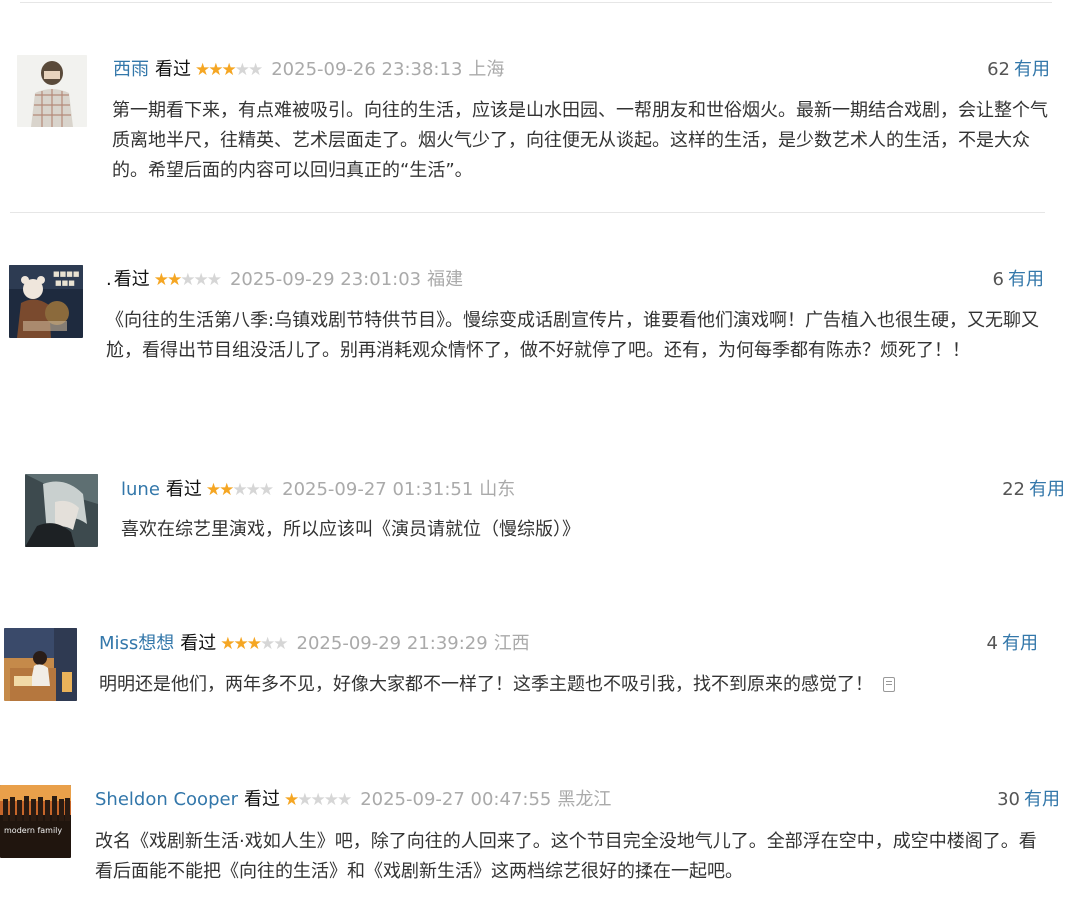  I want to click on comment-meta: lune 看过 ★★★★★ 2025-09-27 01:31:51 山东, so click(318, 490).